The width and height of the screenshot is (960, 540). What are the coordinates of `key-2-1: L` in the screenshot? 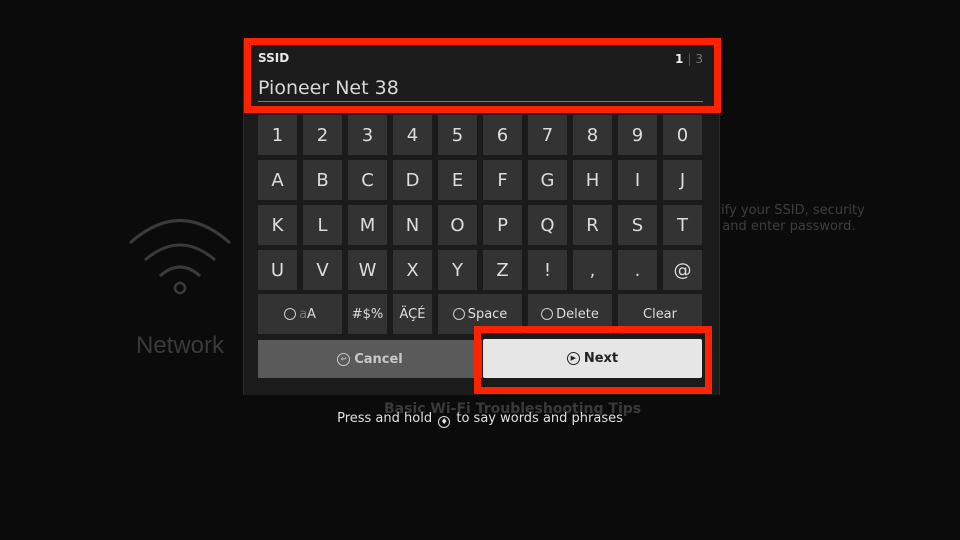 It's located at (322, 225).